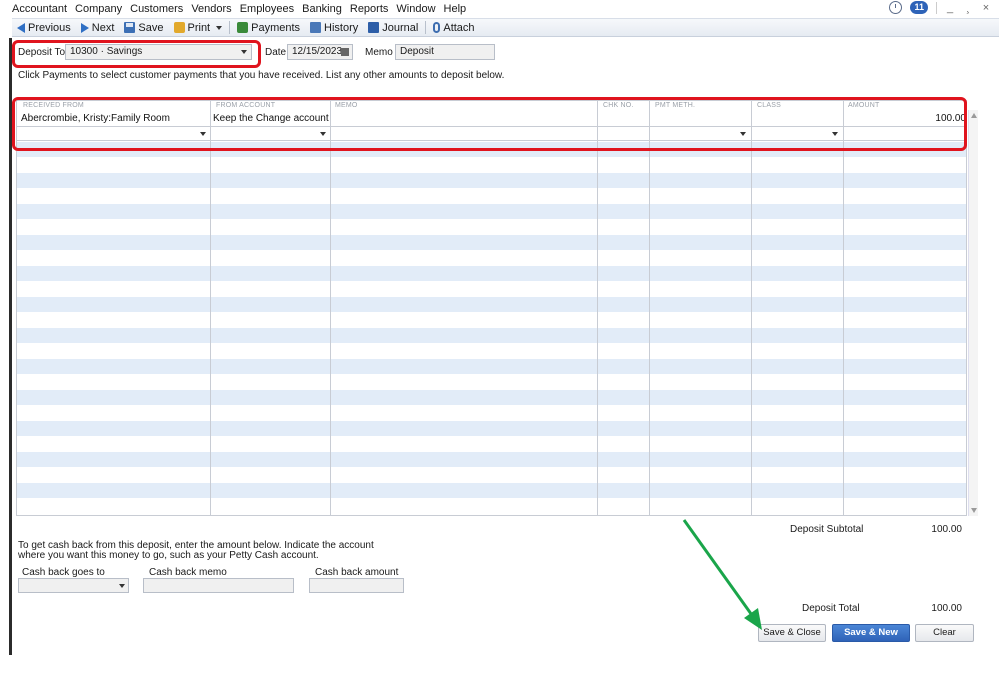 The width and height of the screenshot is (999, 673). Describe the element at coordinates (49, 27) in the screenshot. I see `previous-label: Previous` at that location.